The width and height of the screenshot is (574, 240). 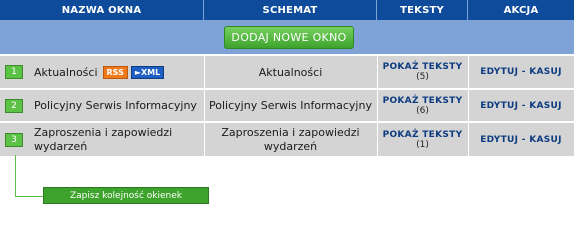 What do you see at coordinates (103, 139) in the screenshot?
I see `window-name: Zaproszenia i zapowiedzi wydarzeń` at bounding box center [103, 139].